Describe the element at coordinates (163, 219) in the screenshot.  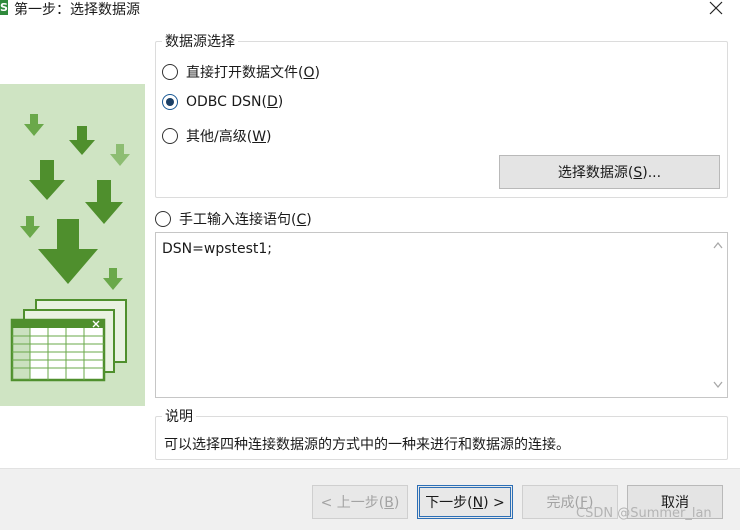
I see `radio-button-manual-connection` at that location.